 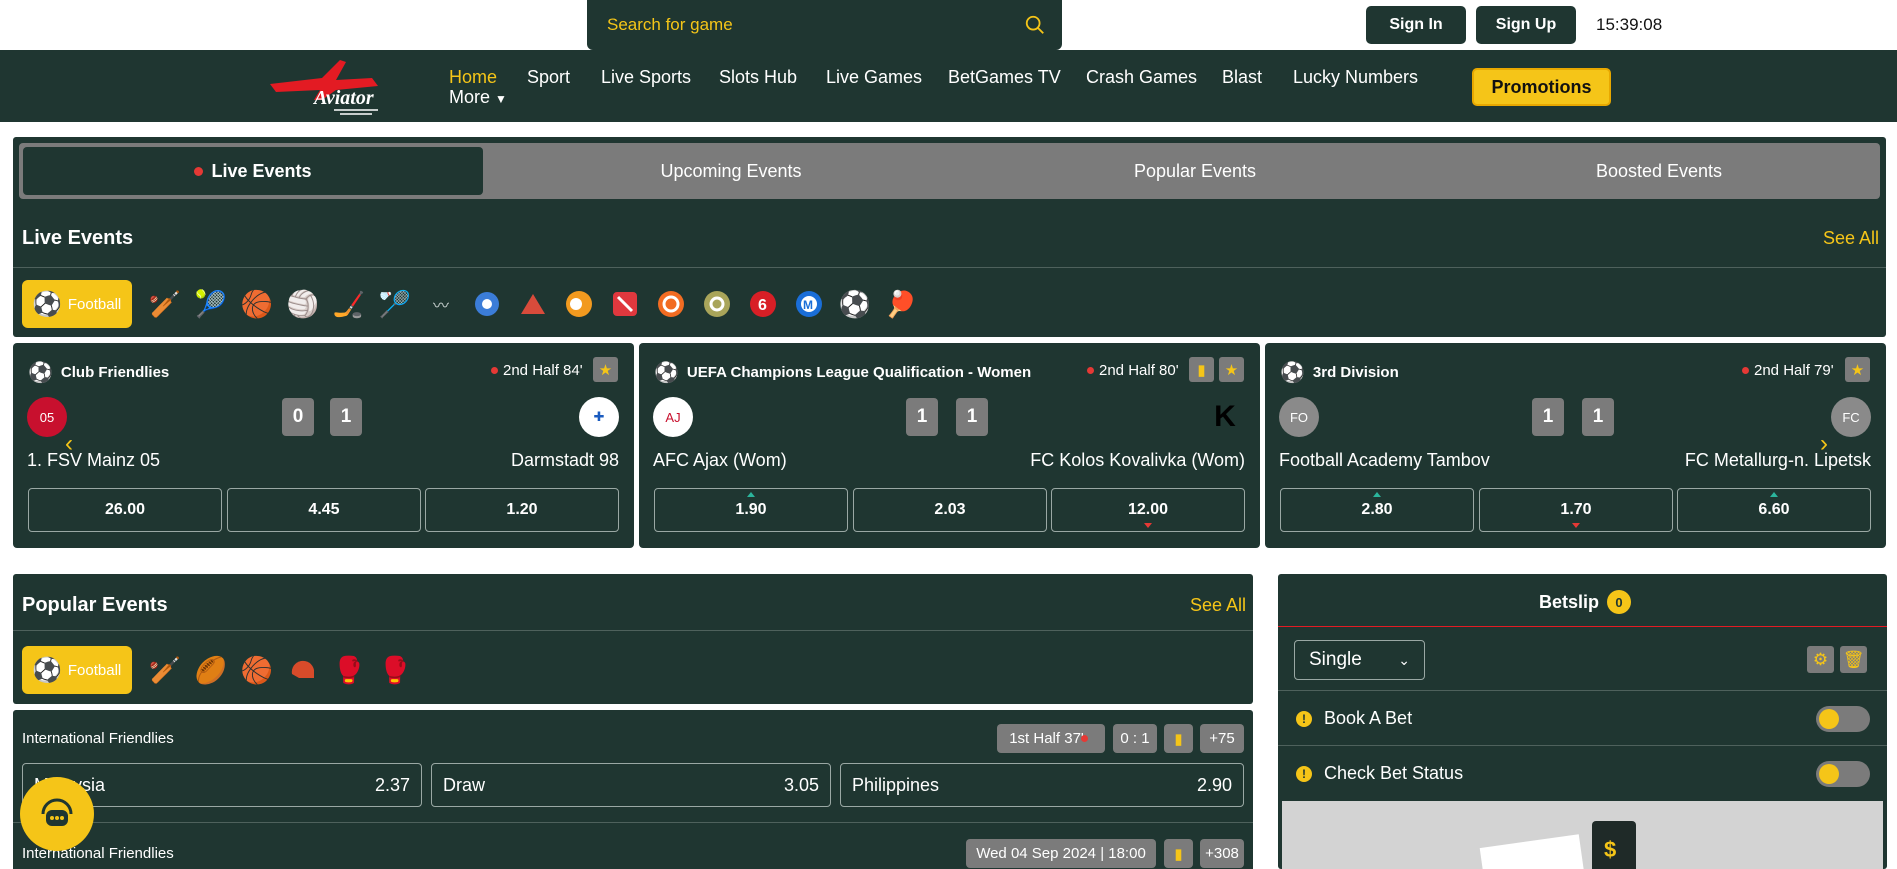 What do you see at coordinates (1355, 77) in the screenshot?
I see `nav-lucky-numbers: Lucky Numbers` at bounding box center [1355, 77].